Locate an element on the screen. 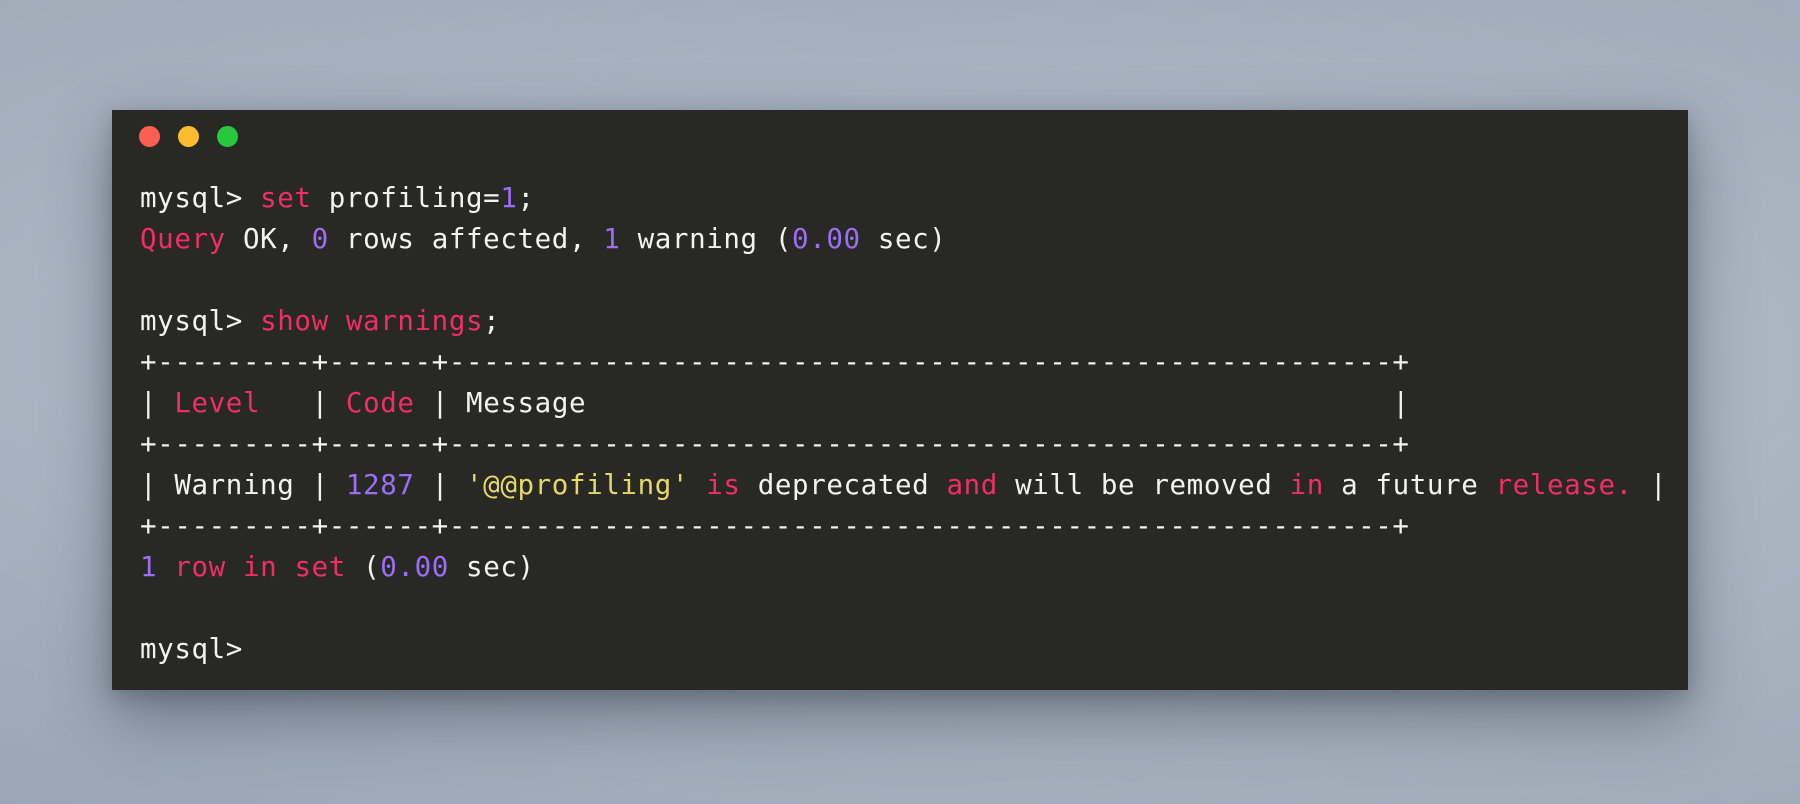 The image size is (1800, 804). terminal-token: will be removed is located at coordinates (1143, 485).